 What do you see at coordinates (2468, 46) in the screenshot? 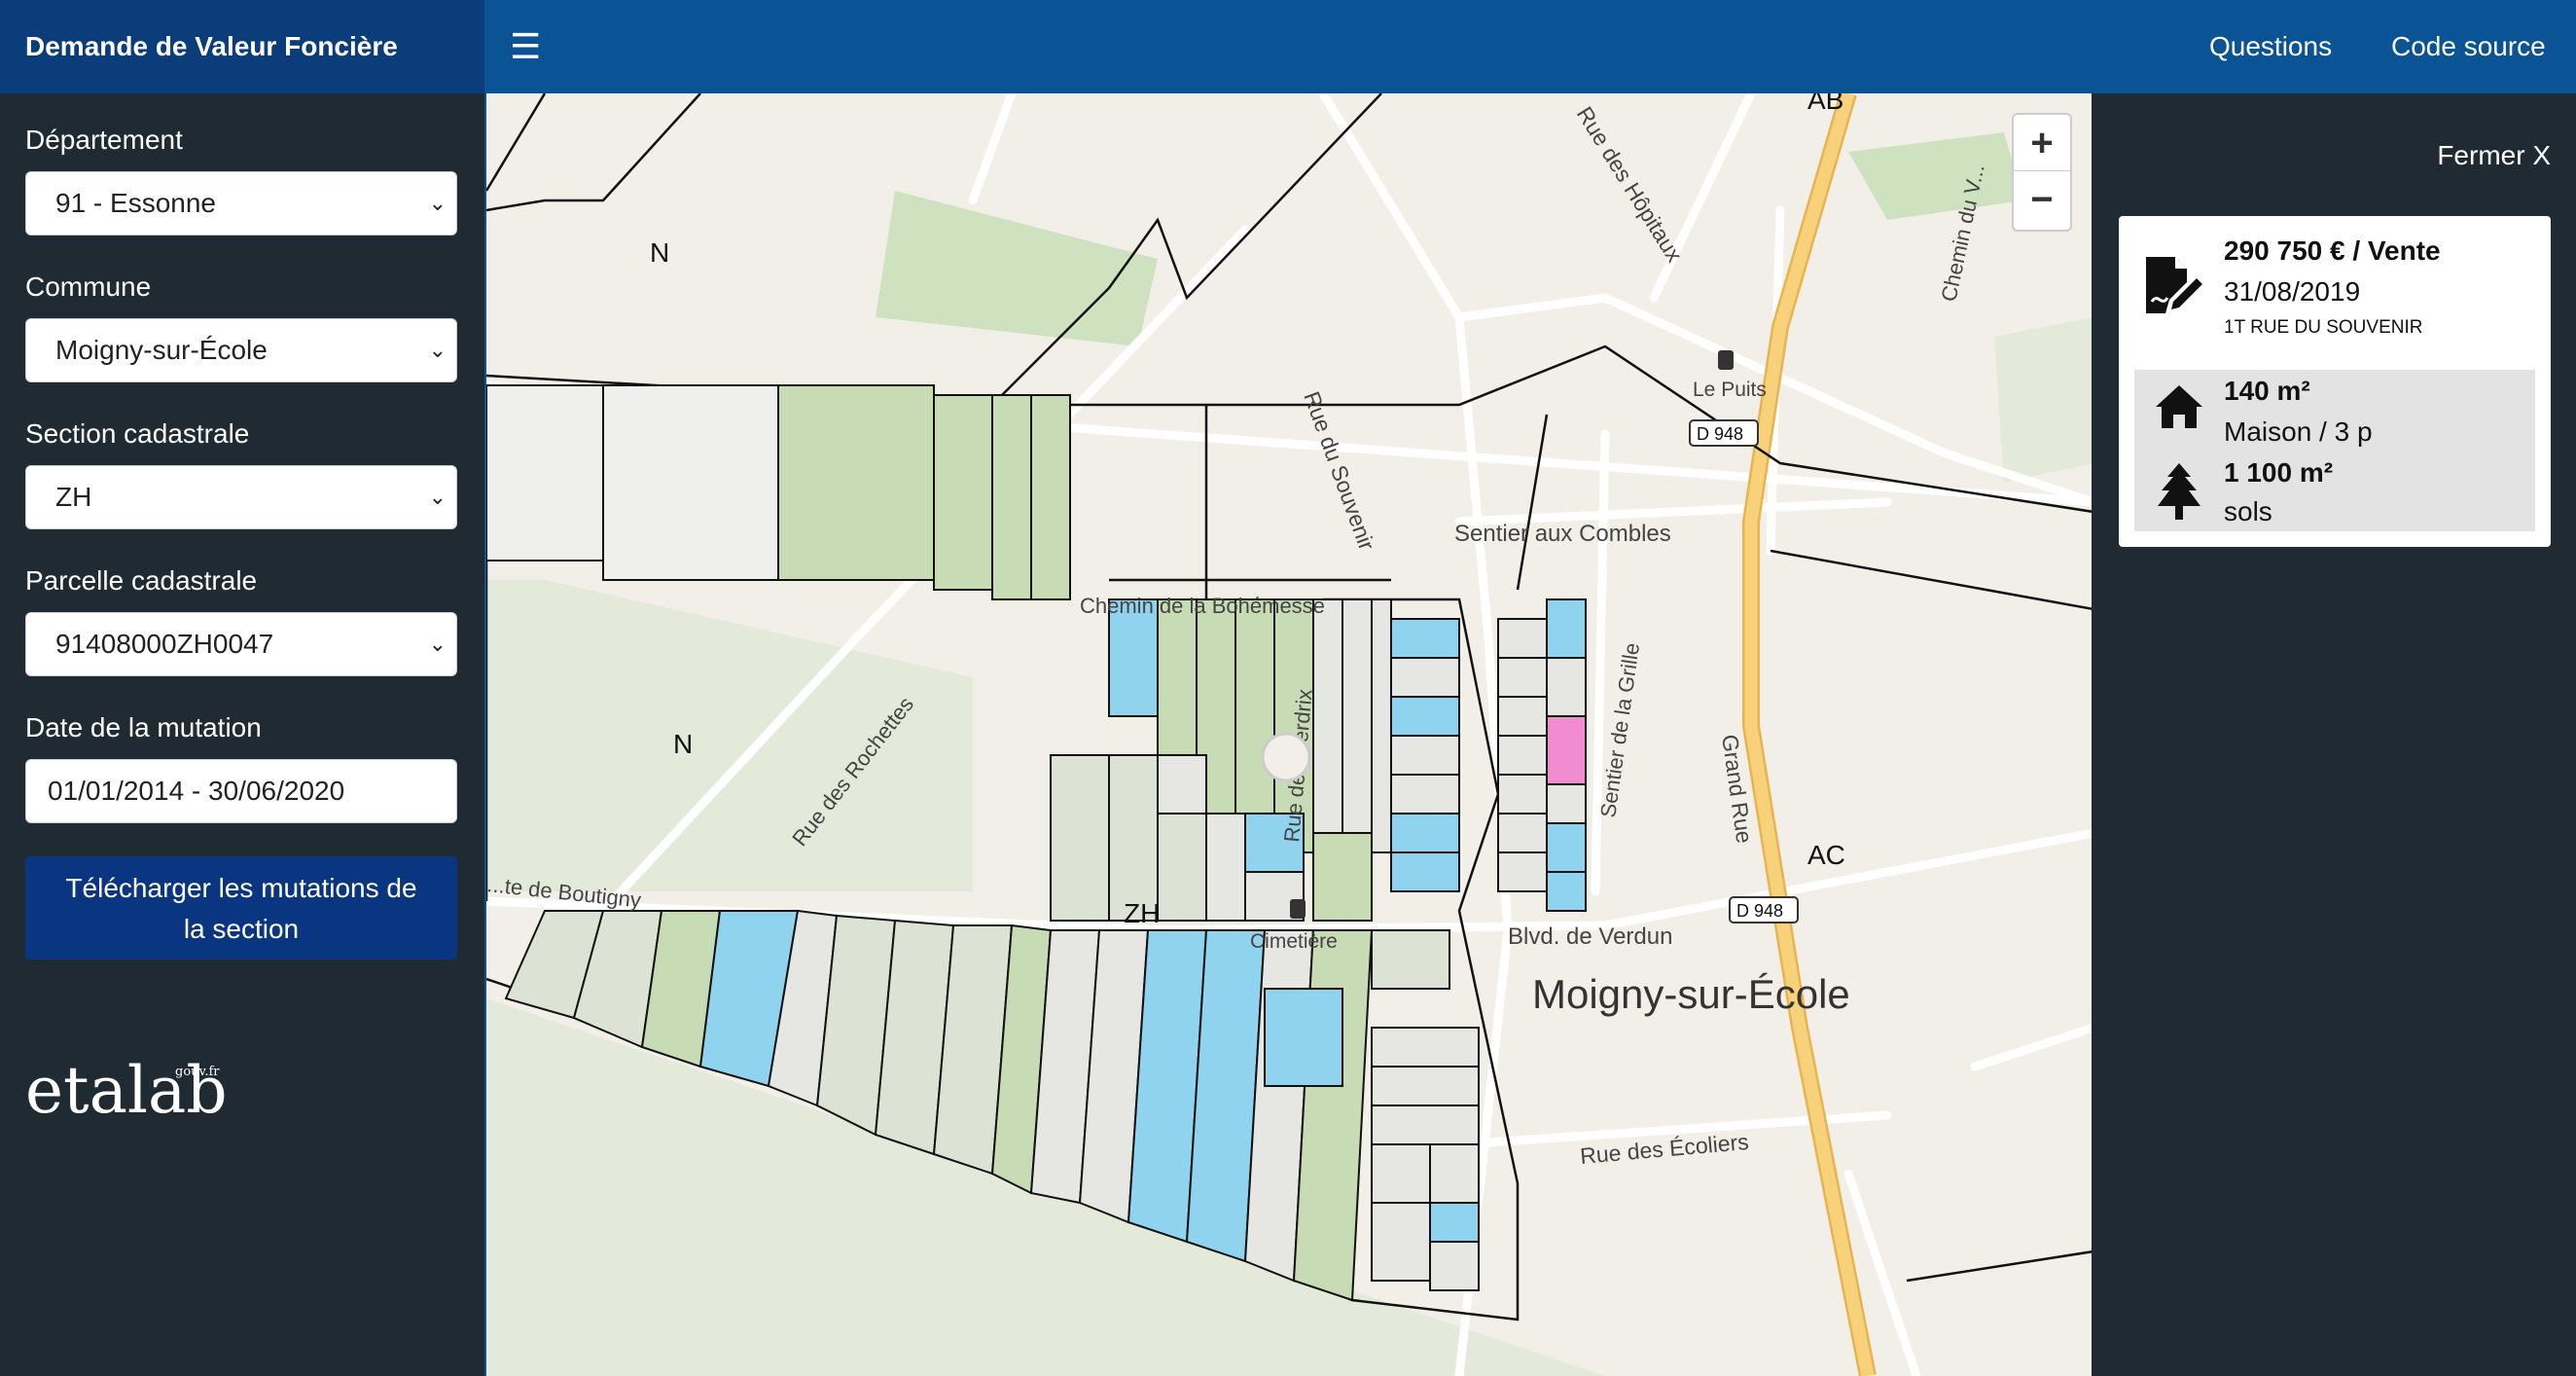
I see `nav-link-source-code: Code source` at bounding box center [2468, 46].